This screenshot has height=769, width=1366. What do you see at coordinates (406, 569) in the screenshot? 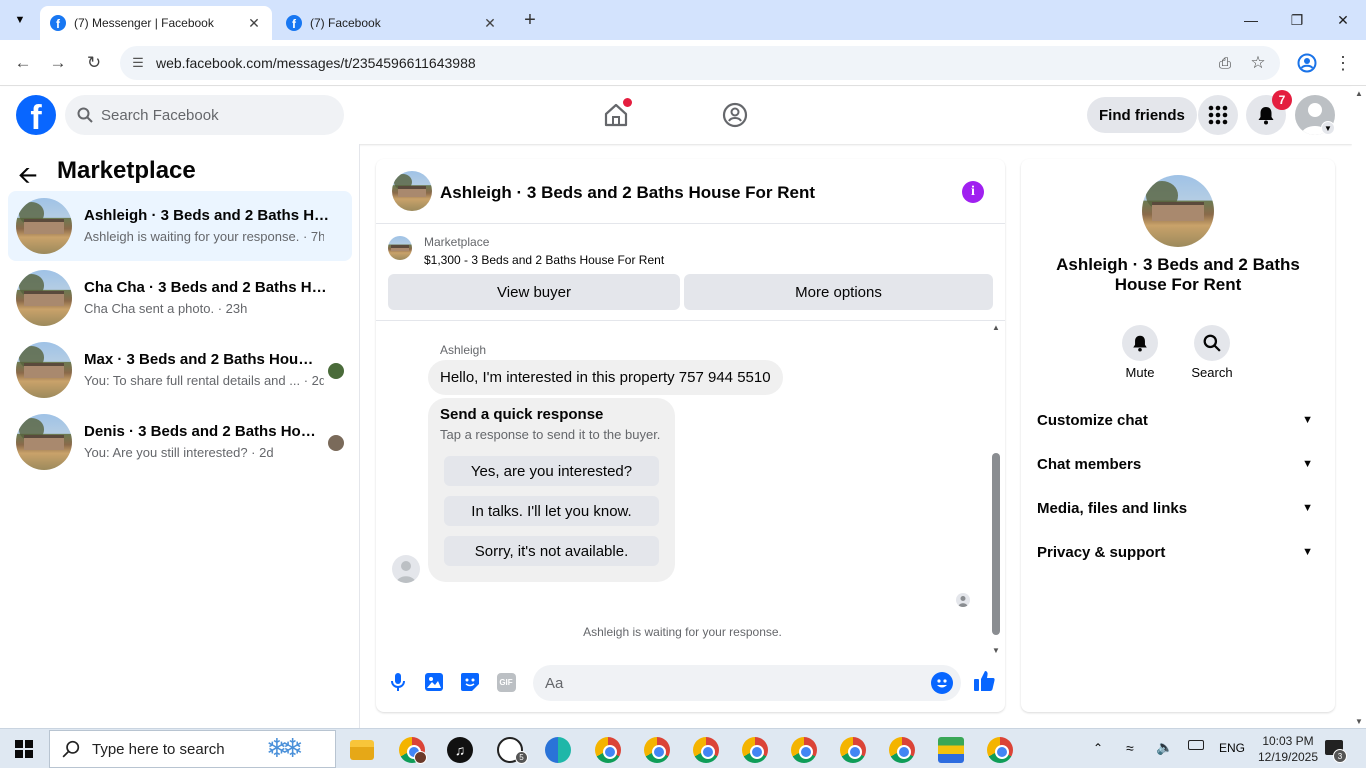
I see `sender-avatar` at bounding box center [406, 569].